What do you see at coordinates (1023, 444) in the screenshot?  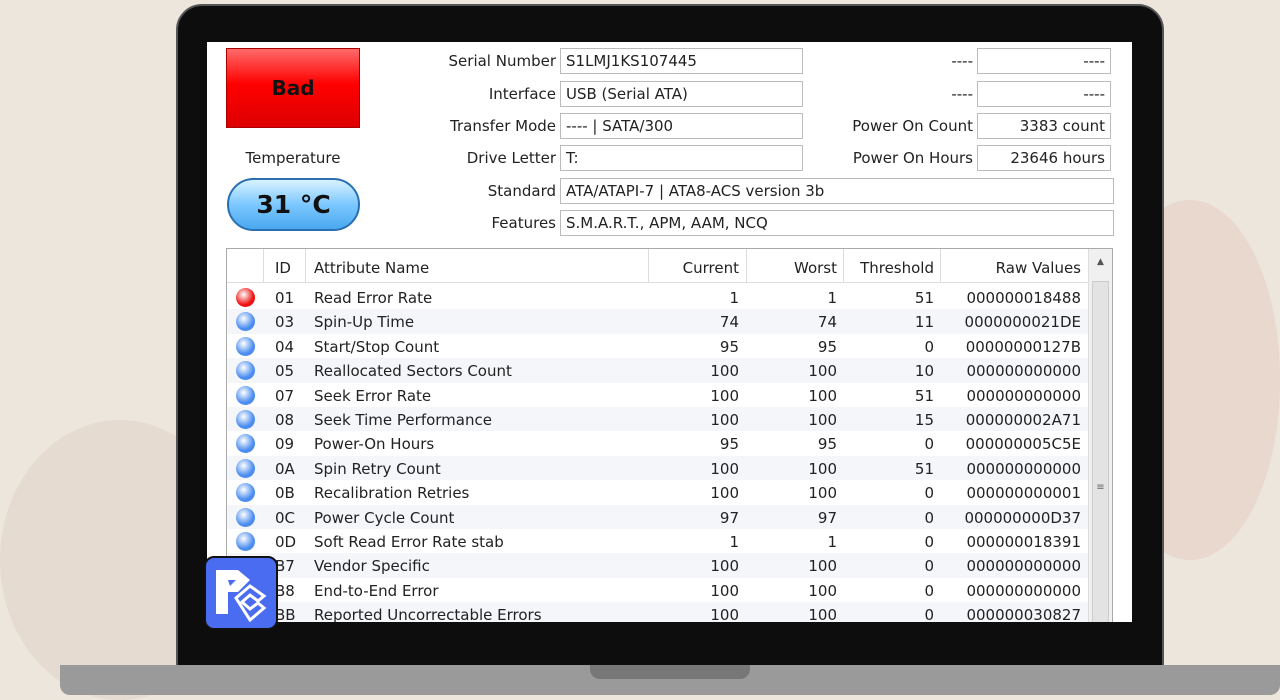 I see `attr-raw: 000000005C5E` at bounding box center [1023, 444].